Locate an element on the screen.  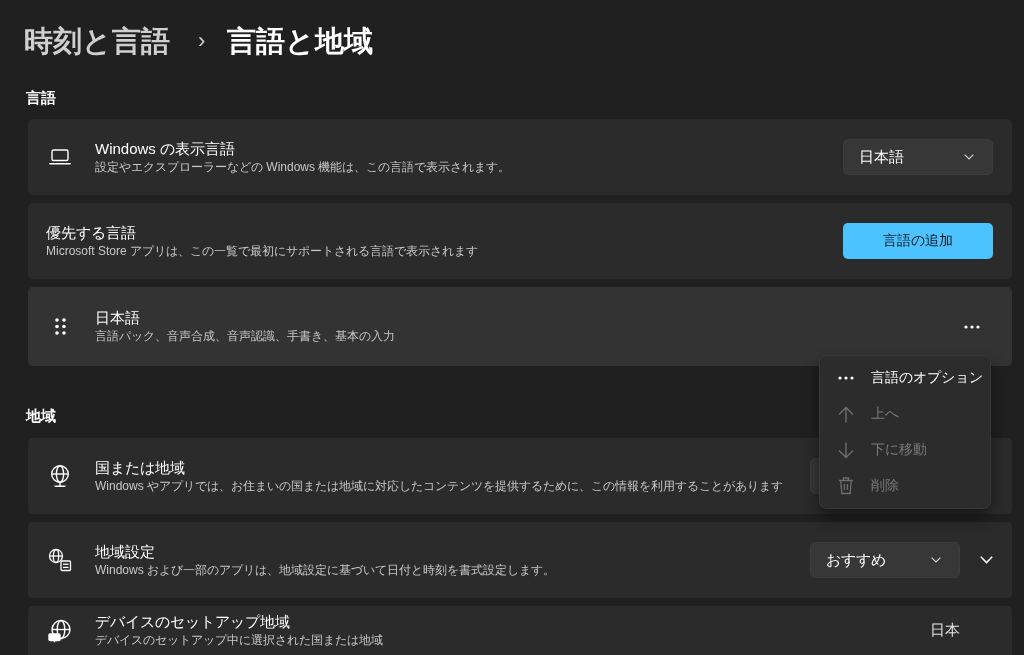
globe-monitor-icon is located at coordinates (60, 630).